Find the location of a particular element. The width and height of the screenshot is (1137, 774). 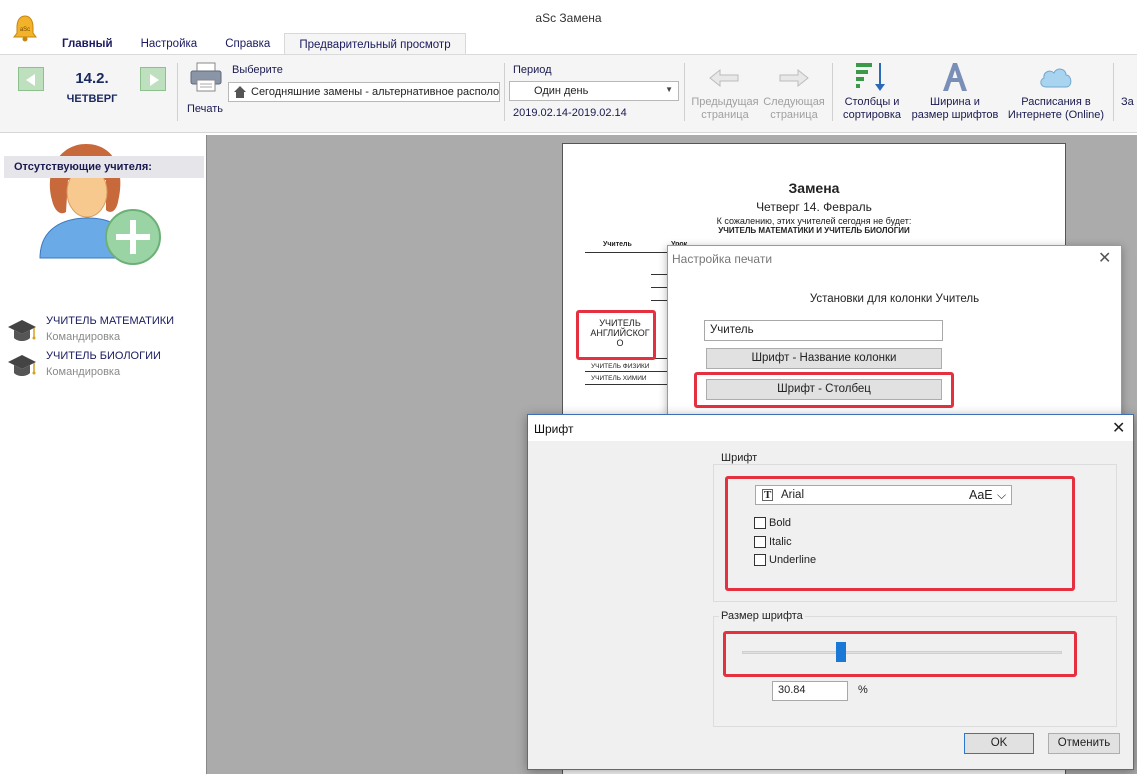

next-page-label-2: страница is located at coordinates (794, 115).